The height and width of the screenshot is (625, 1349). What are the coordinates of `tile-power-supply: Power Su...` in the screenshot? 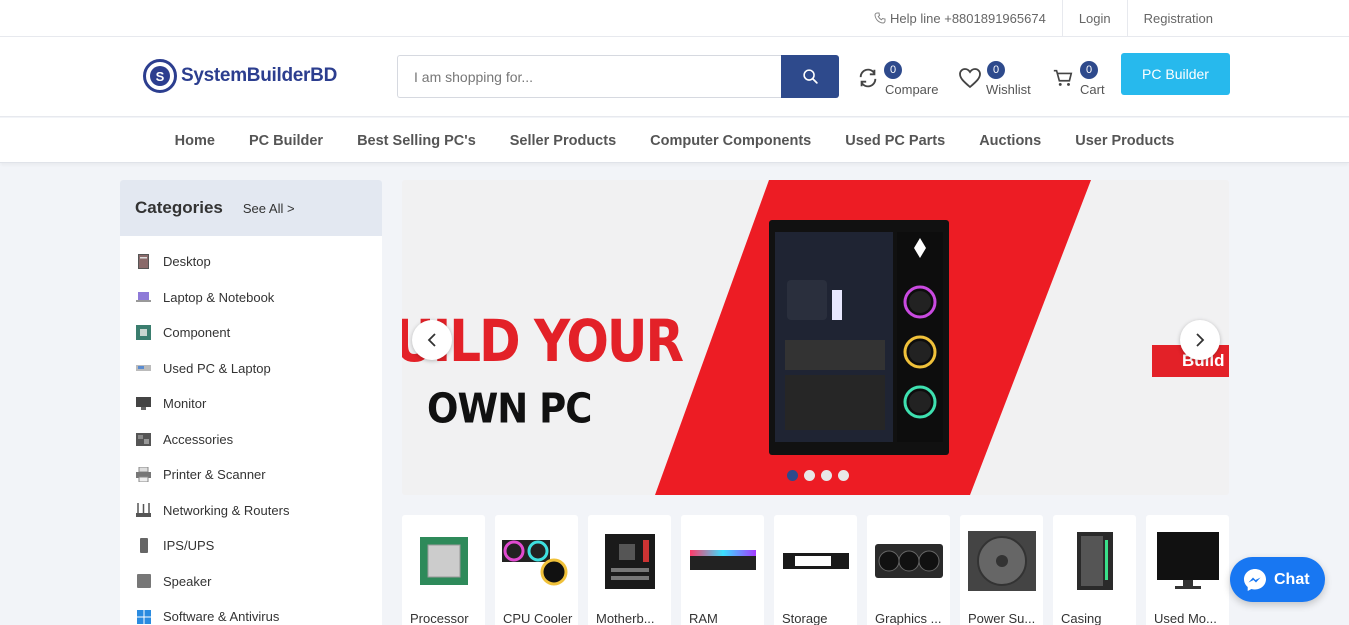 It's located at (1001, 570).